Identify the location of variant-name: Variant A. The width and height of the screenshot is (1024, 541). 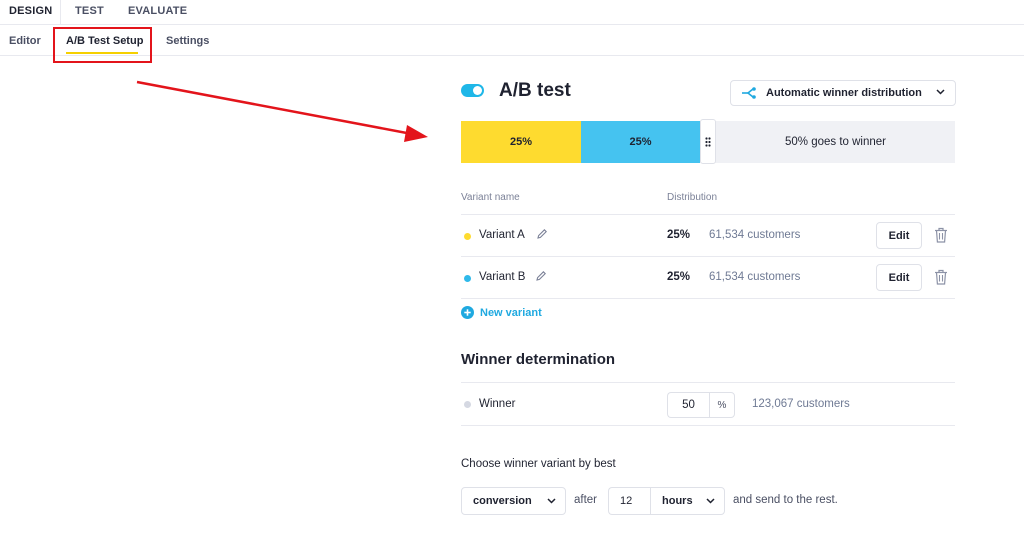
(502, 235).